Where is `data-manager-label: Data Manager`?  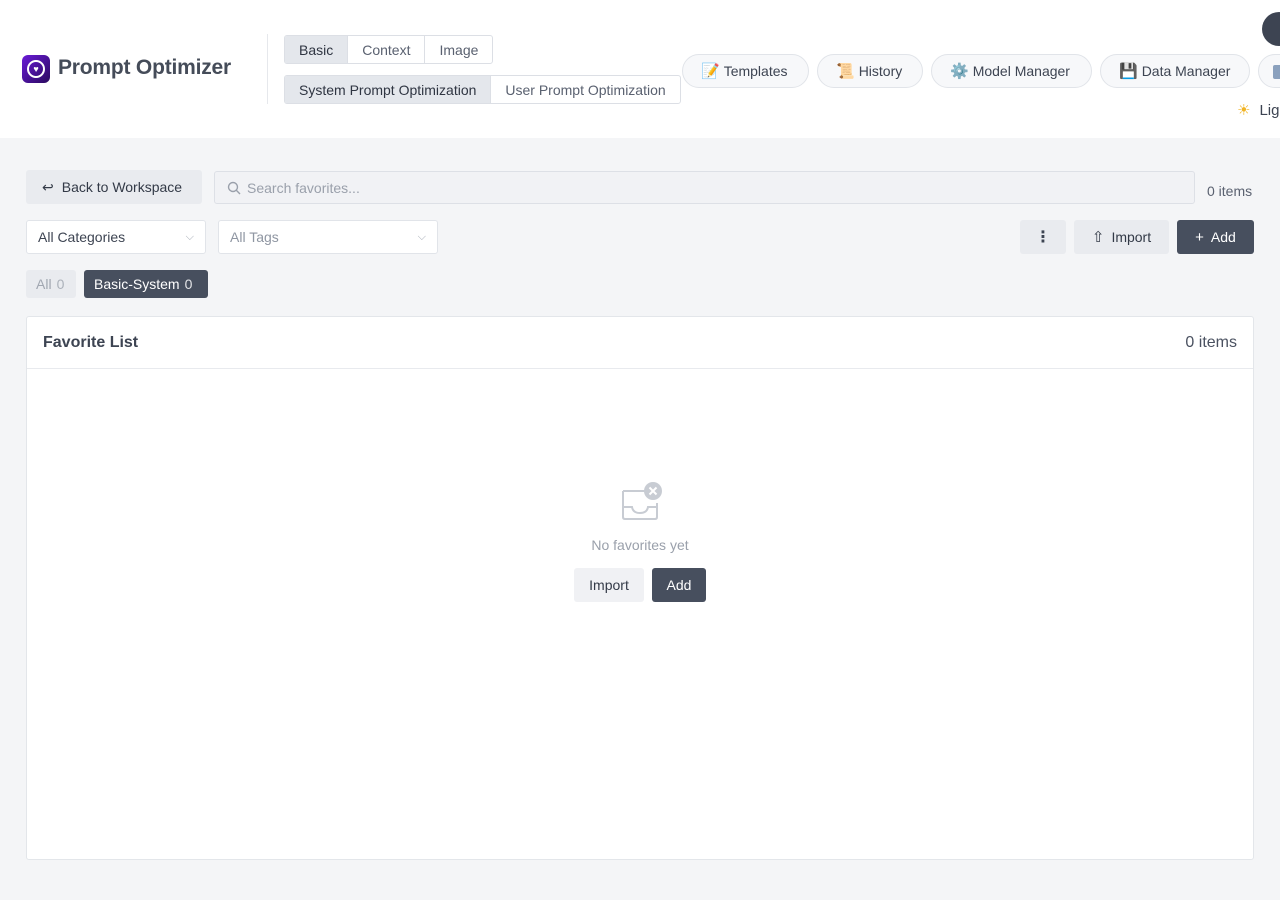 data-manager-label: Data Manager is located at coordinates (1186, 71).